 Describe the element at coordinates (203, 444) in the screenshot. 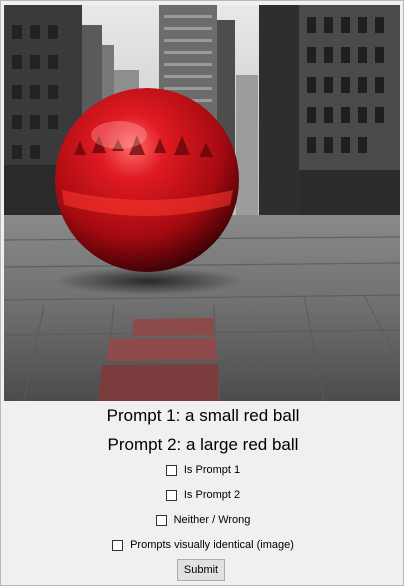

I see `prompt-2-text: Prompt 2: a large red ball` at that location.